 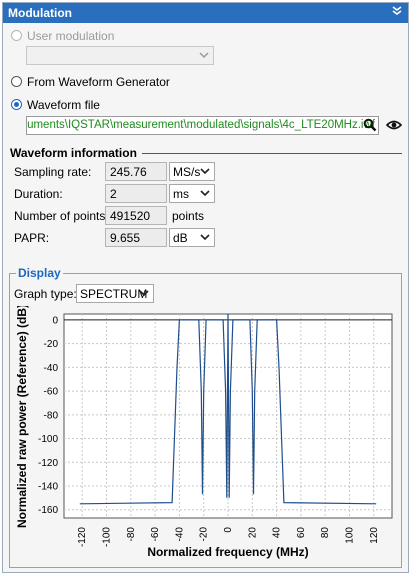 What do you see at coordinates (107, 537) in the screenshot?
I see `x-tick-label: -100` at bounding box center [107, 537].